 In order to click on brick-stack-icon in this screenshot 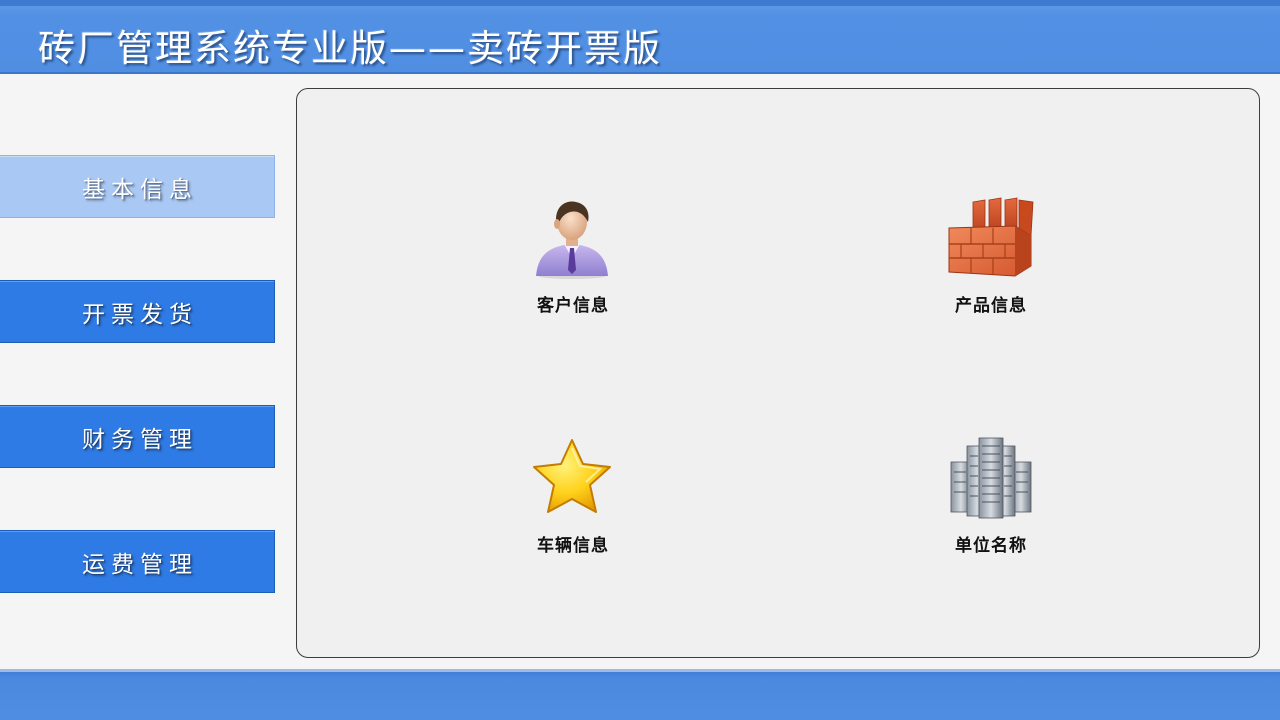, I will do `click(991, 238)`.